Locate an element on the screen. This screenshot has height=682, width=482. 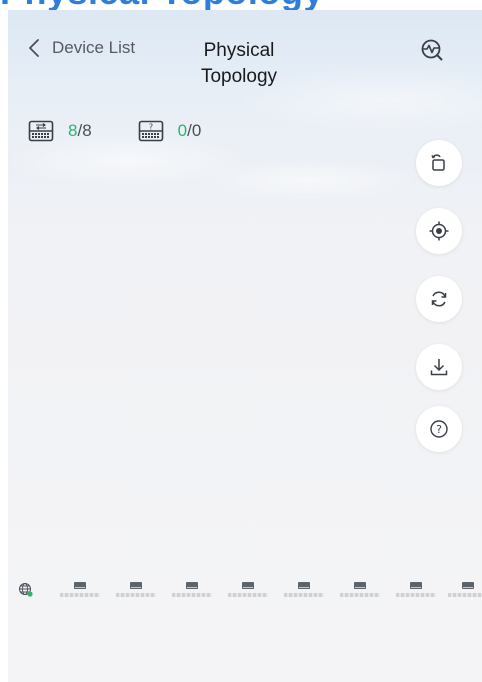
target-icon is located at coordinates (439, 231).